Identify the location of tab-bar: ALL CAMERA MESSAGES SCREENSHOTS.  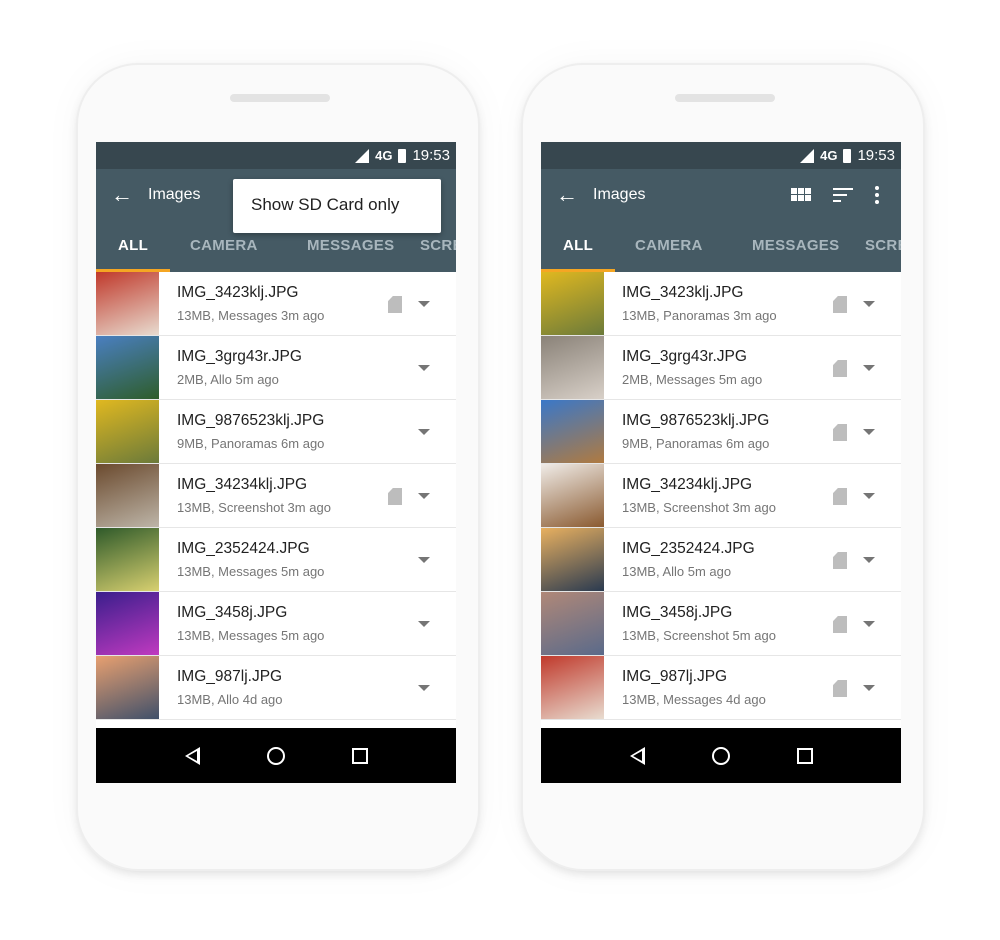
(721, 246).